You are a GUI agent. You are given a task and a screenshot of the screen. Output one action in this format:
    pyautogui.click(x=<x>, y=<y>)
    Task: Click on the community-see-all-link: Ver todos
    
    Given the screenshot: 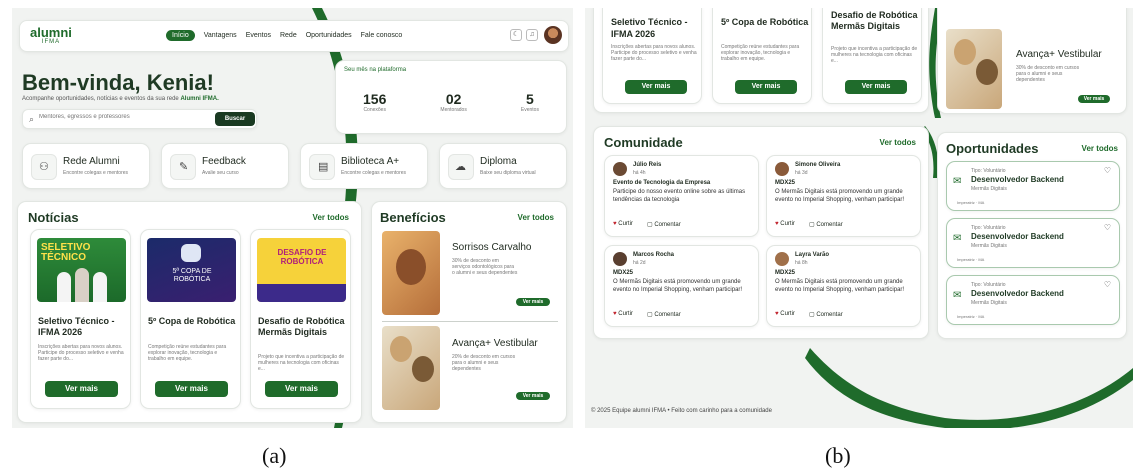 What is the action you would take?
    pyautogui.click(x=898, y=142)
    